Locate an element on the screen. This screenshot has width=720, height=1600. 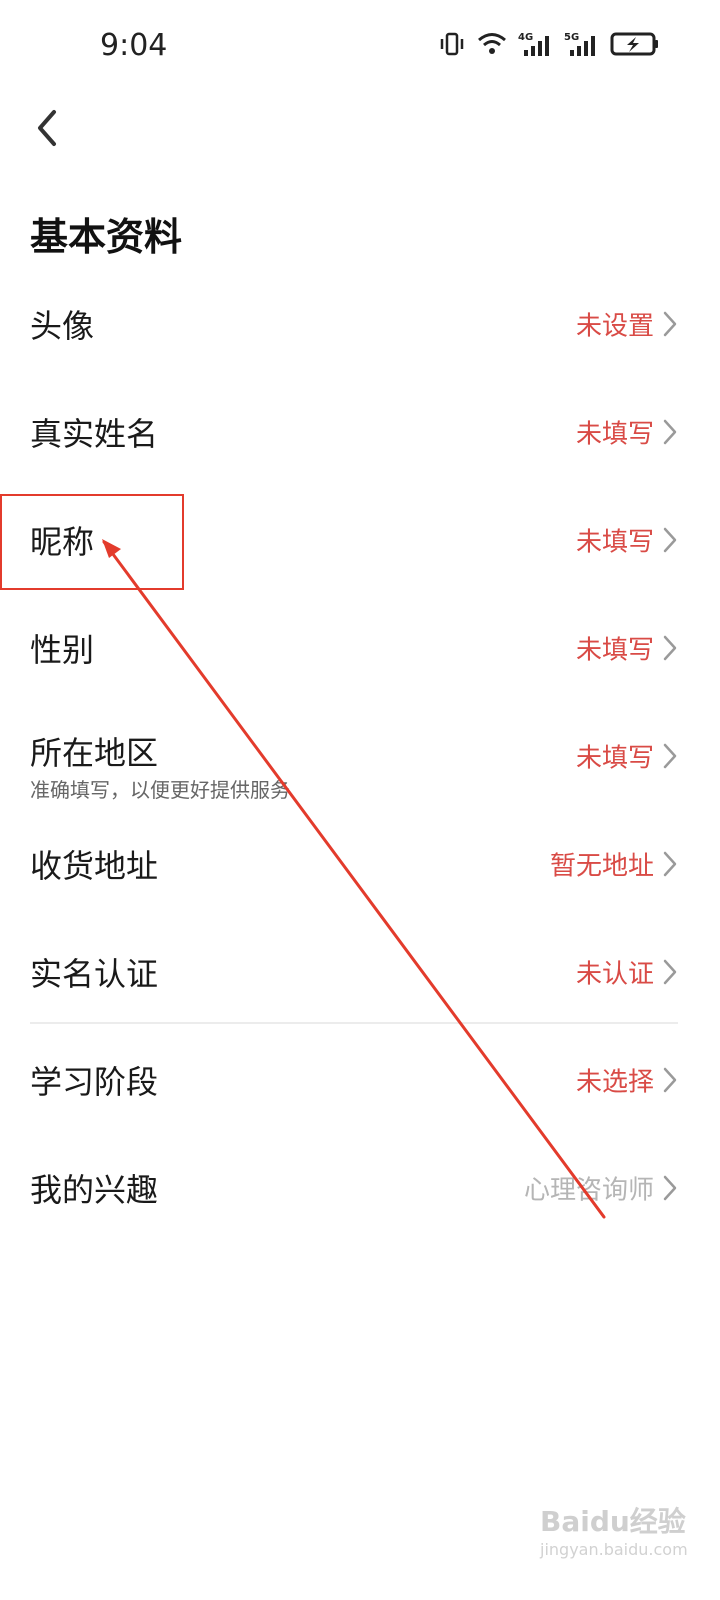
watermark-brand: Baidu经验 is located at coordinates (613, 1521).